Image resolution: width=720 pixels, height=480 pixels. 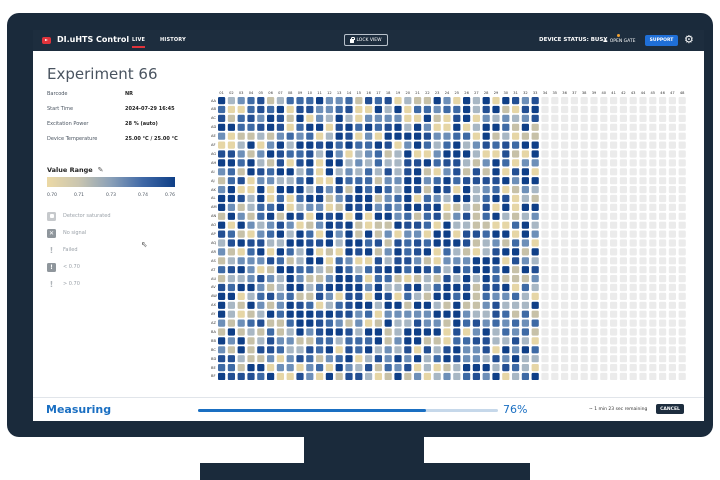 I want to click on support-button: SUPPORT, so click(x=661, y=40).